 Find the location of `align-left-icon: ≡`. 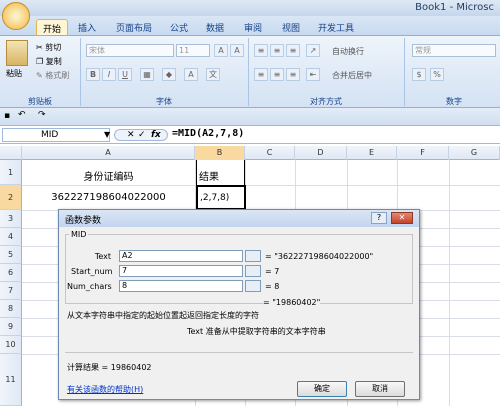

align-left-icon: ≡ is located at coordinates (261, 74).